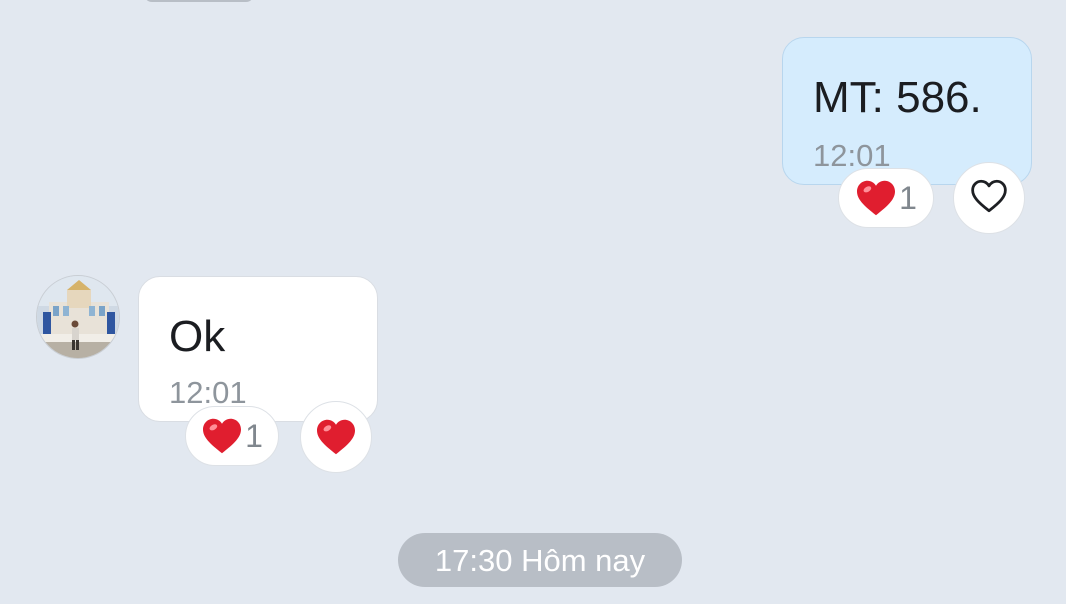 The image size is (1066, 604). I want to click on message-text: Ok, so click(197, 336).